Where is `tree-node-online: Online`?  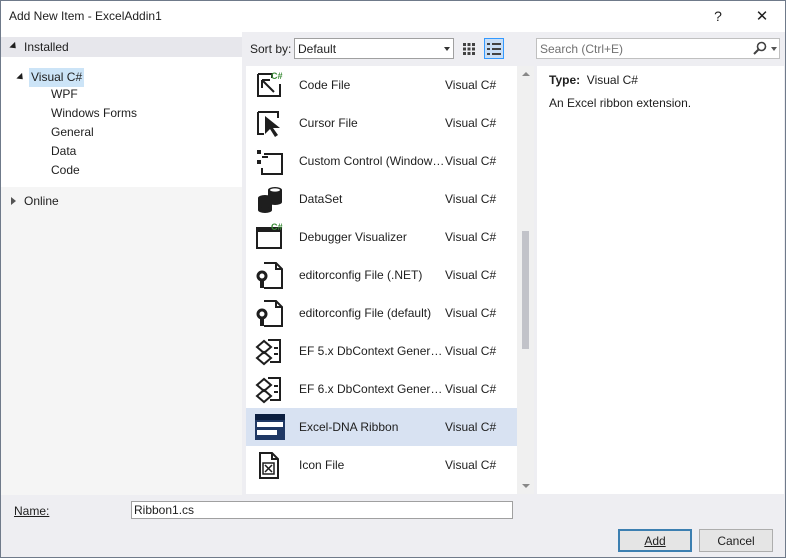
tree-node-online: Online is located at coordinates (121, 201).